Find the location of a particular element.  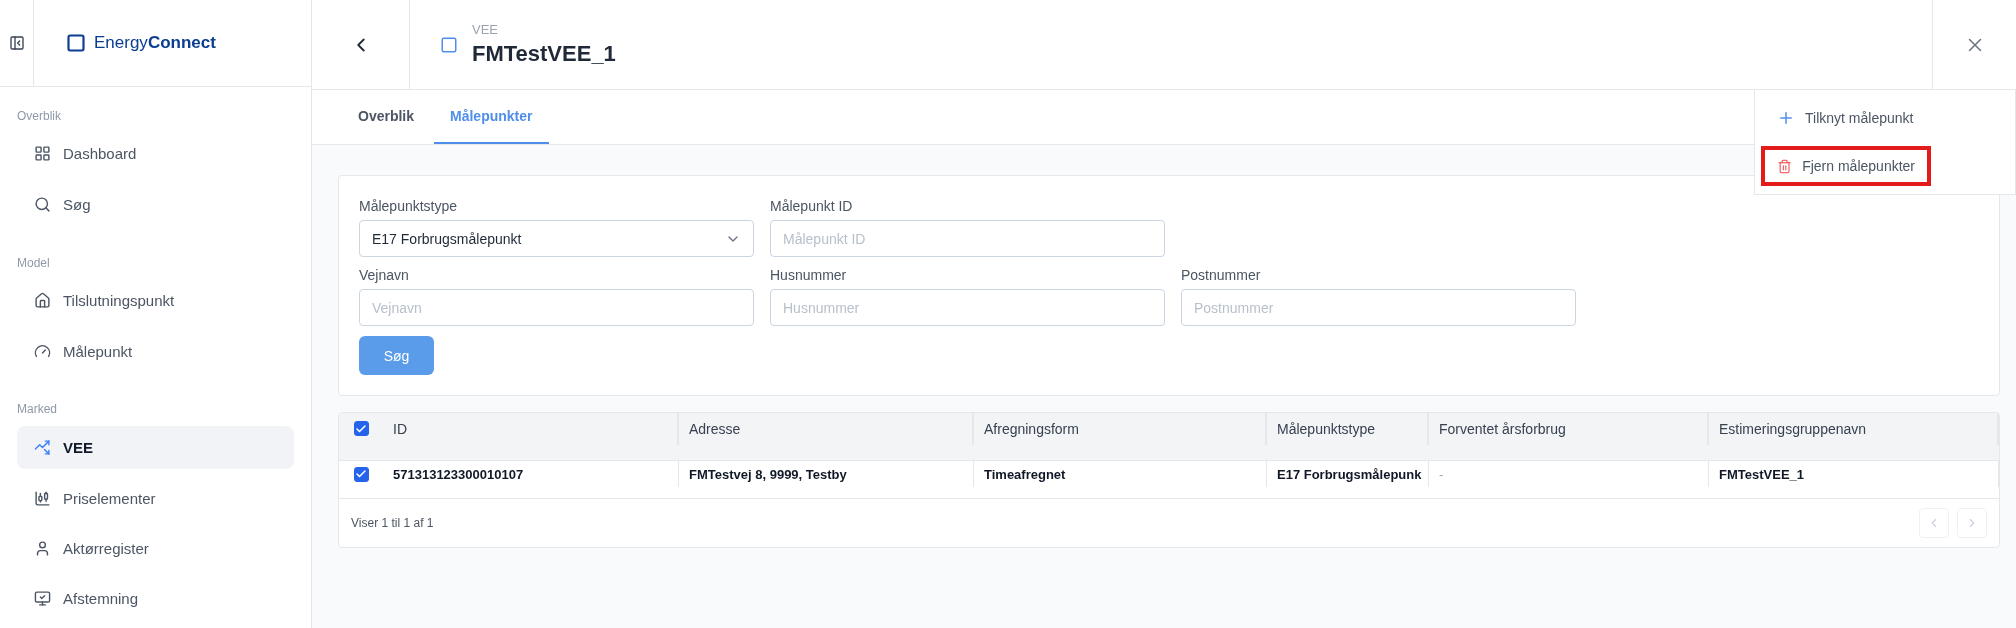

select-field: E17 Forbrugsmålepunkt is located at coordinates (556, 238).